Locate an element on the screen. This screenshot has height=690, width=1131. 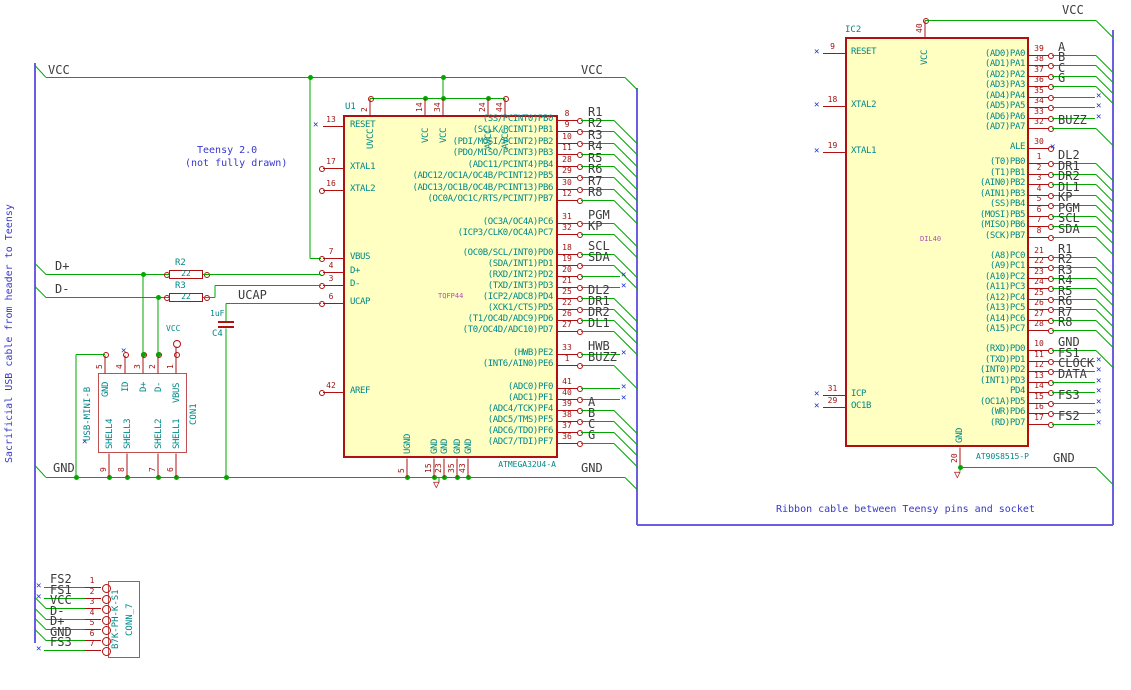
conn7-value: B7K-PH-K-S1 is located at coordinates (116, 619).